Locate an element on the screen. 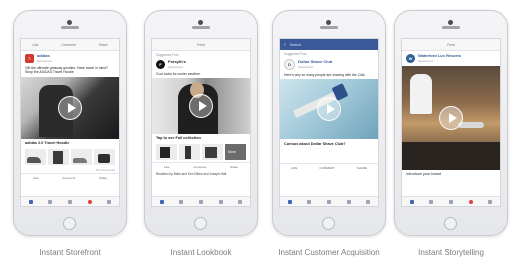 Image resolution: width=516 pixels, height=264 pixels. search-input: Search is located at coordinates (295, 45).